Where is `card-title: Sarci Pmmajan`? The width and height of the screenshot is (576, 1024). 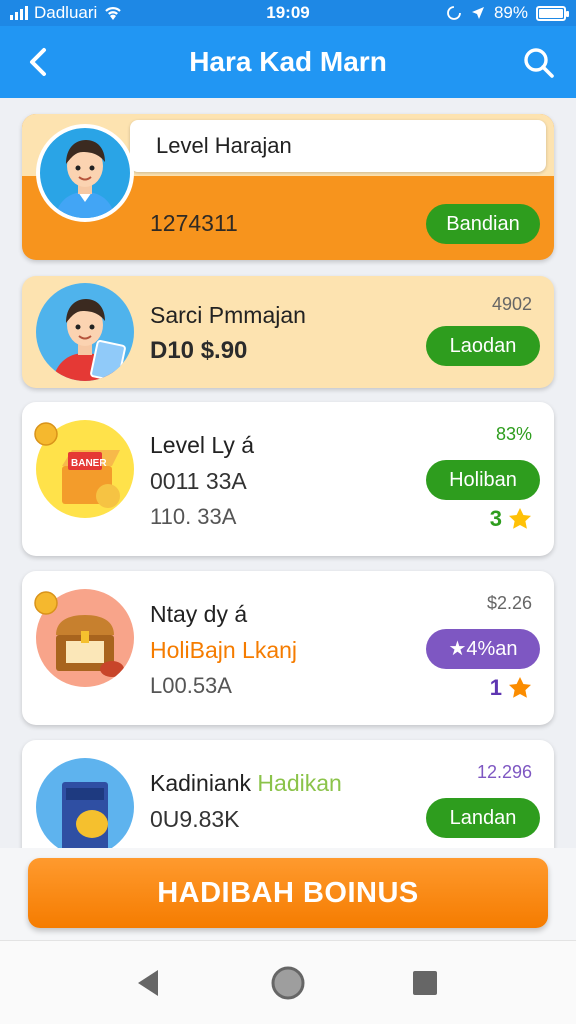 card-title: Sarci Pmmajan is located at coordinates (228, 315).